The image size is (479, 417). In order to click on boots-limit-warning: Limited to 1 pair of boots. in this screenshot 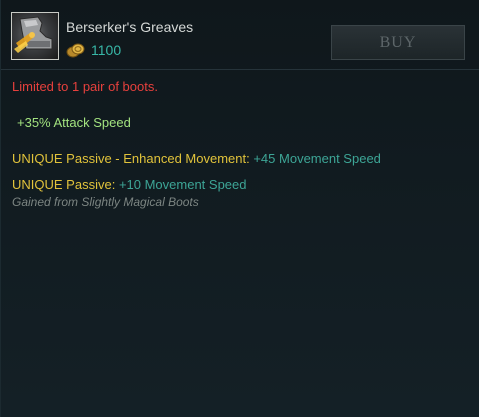, I will do `click(85, 86)`.